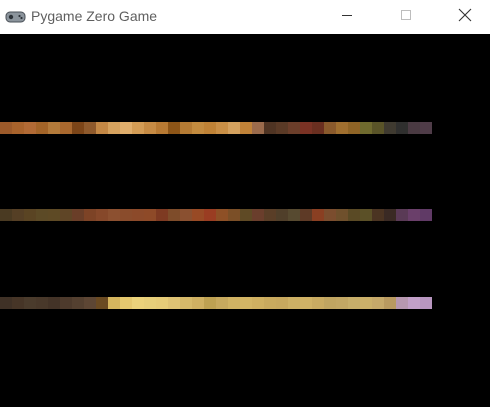 The height and width of the screenshot is (407, 490). I want to click on title-bar: Pygame Zero Game, so click(245, 17).